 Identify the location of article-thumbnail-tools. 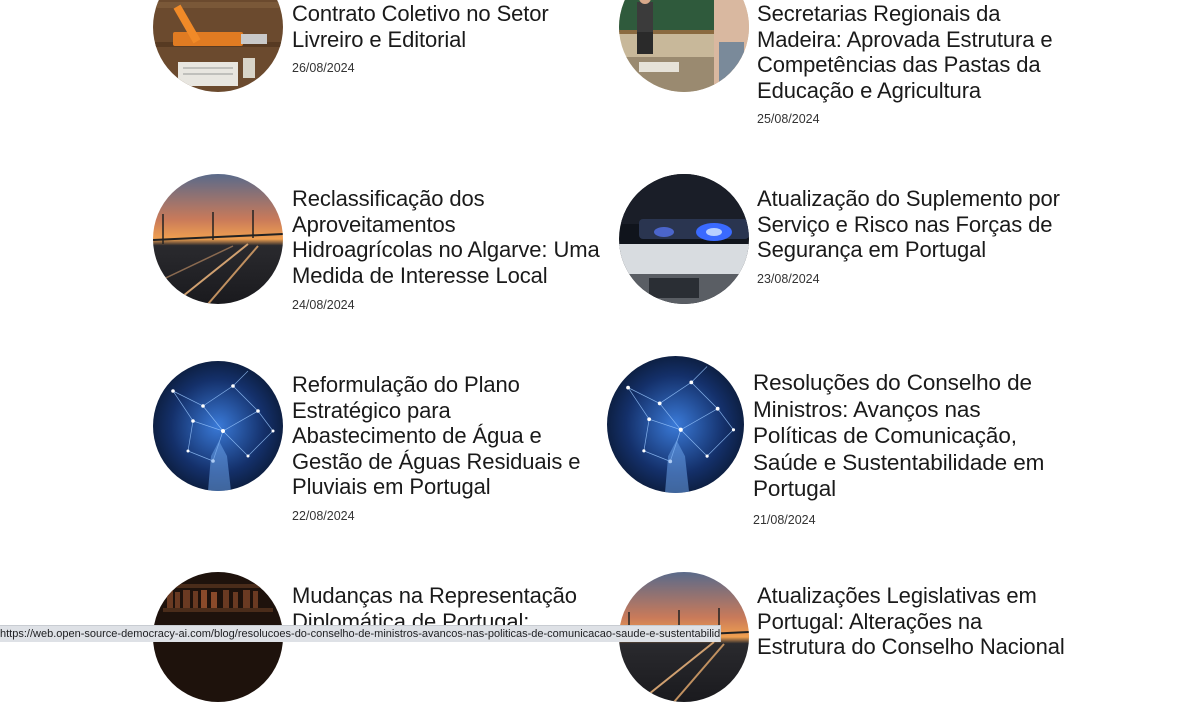
(218, 46).